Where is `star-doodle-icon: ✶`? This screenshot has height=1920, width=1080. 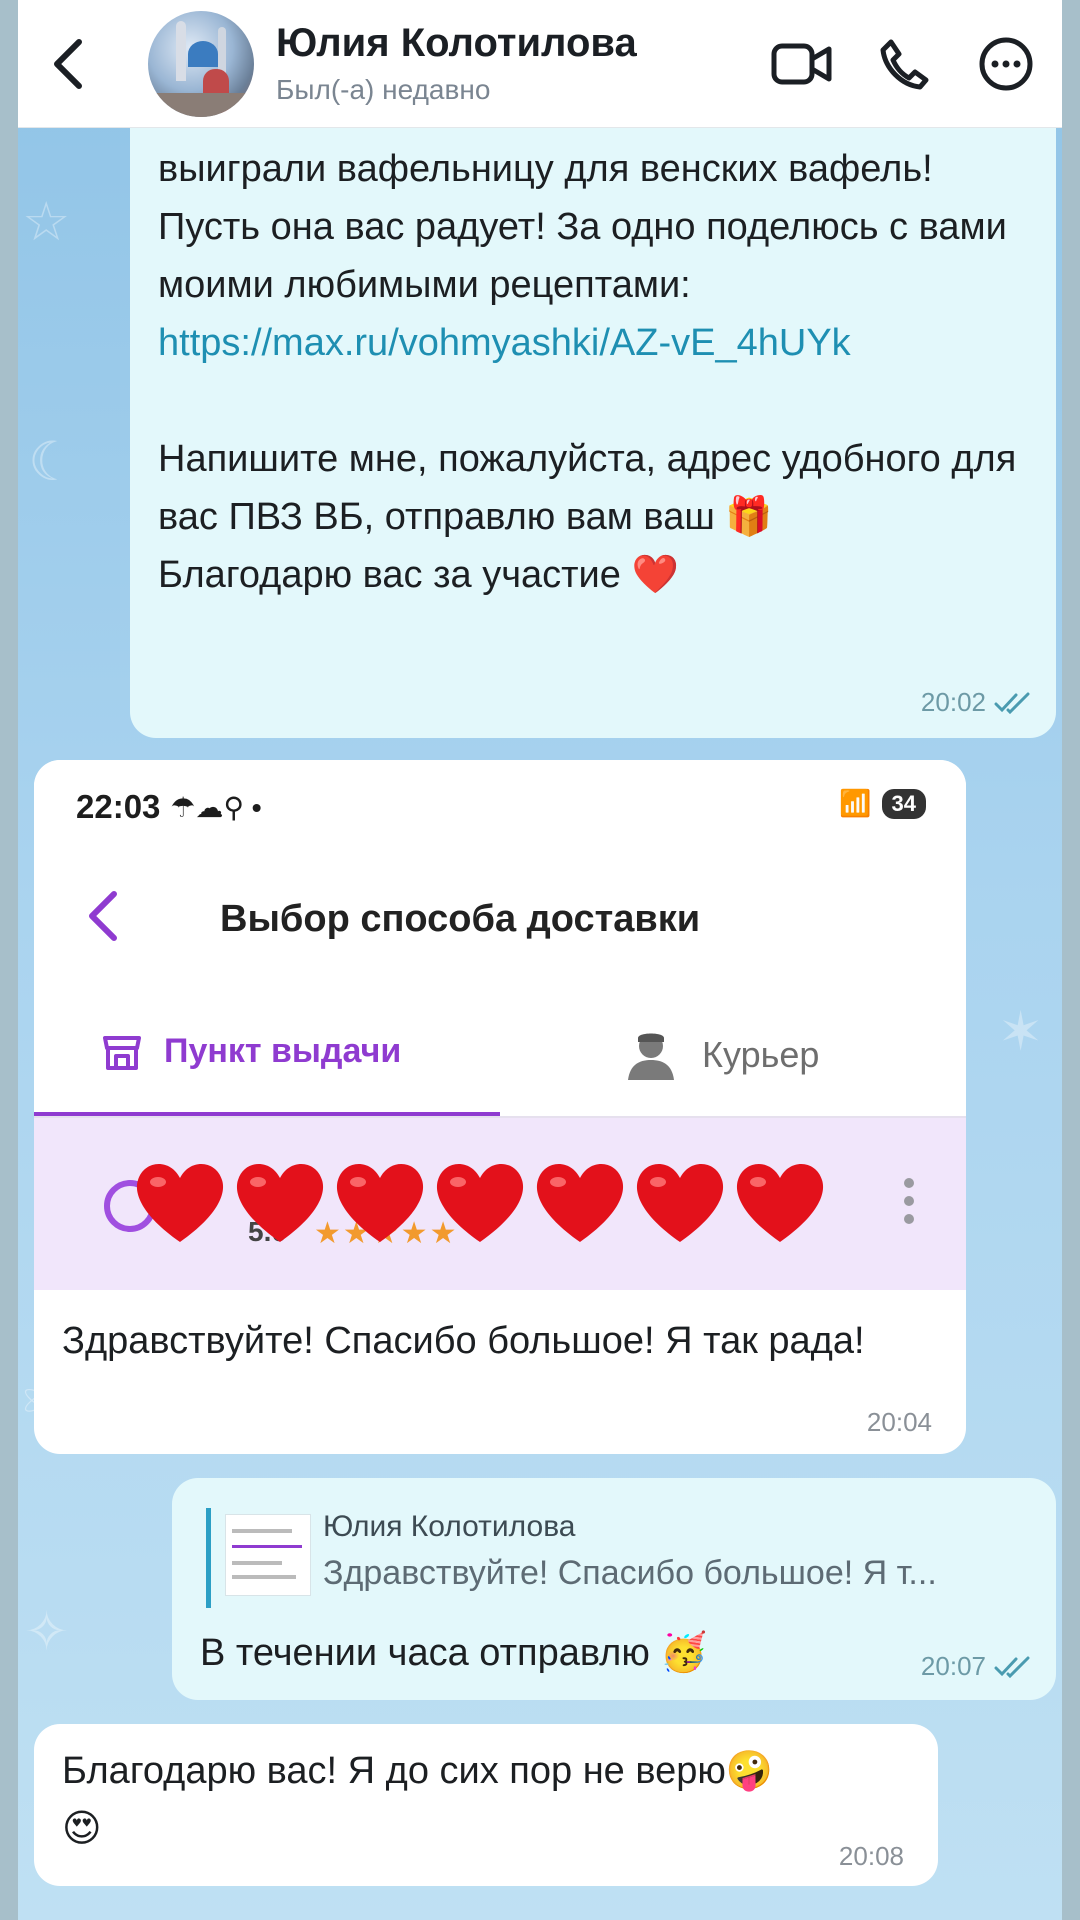 star-doodle-icon: ✶ is located at coordinates (1021, 1031).